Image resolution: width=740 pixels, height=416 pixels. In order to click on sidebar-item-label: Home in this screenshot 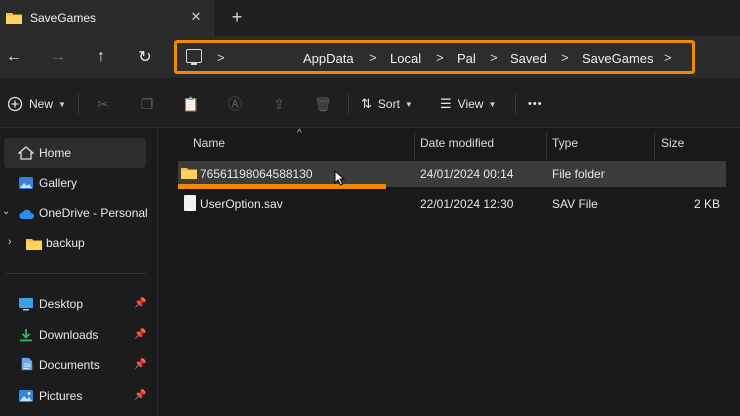, I will do `click(55, 153)`.